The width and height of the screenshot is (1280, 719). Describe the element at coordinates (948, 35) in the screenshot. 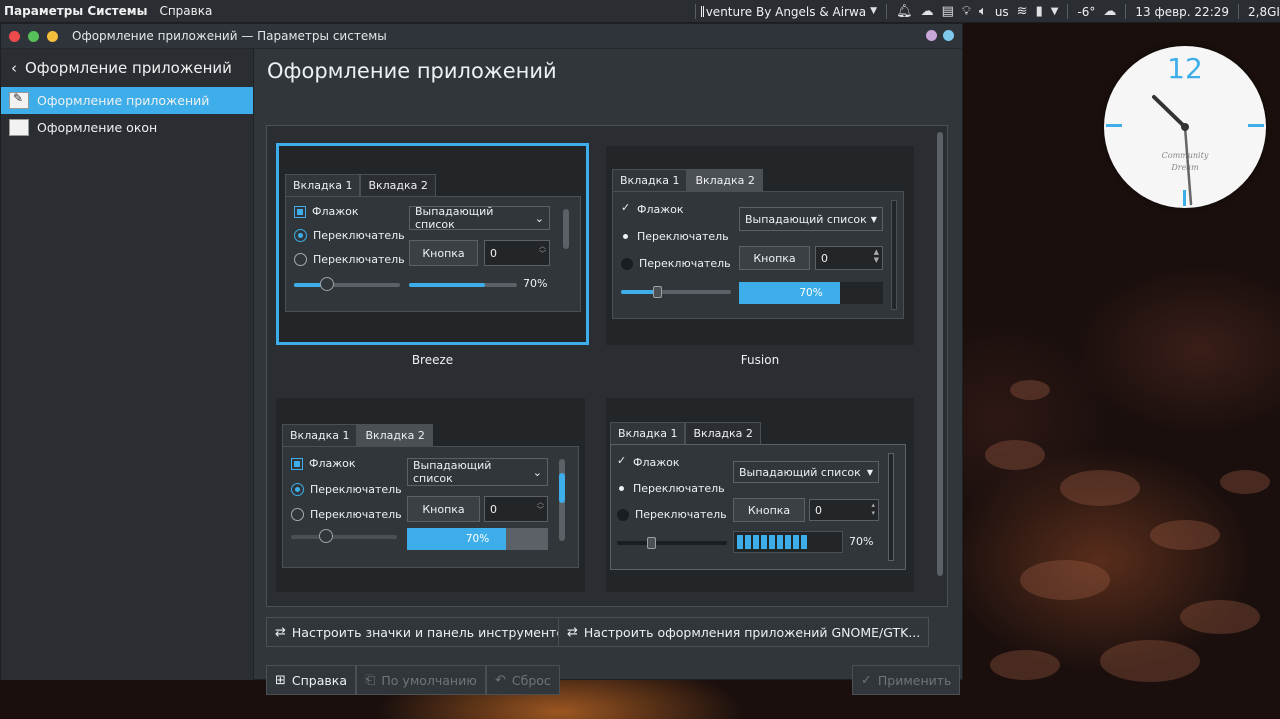

I see `all-desktops-button` at that location.